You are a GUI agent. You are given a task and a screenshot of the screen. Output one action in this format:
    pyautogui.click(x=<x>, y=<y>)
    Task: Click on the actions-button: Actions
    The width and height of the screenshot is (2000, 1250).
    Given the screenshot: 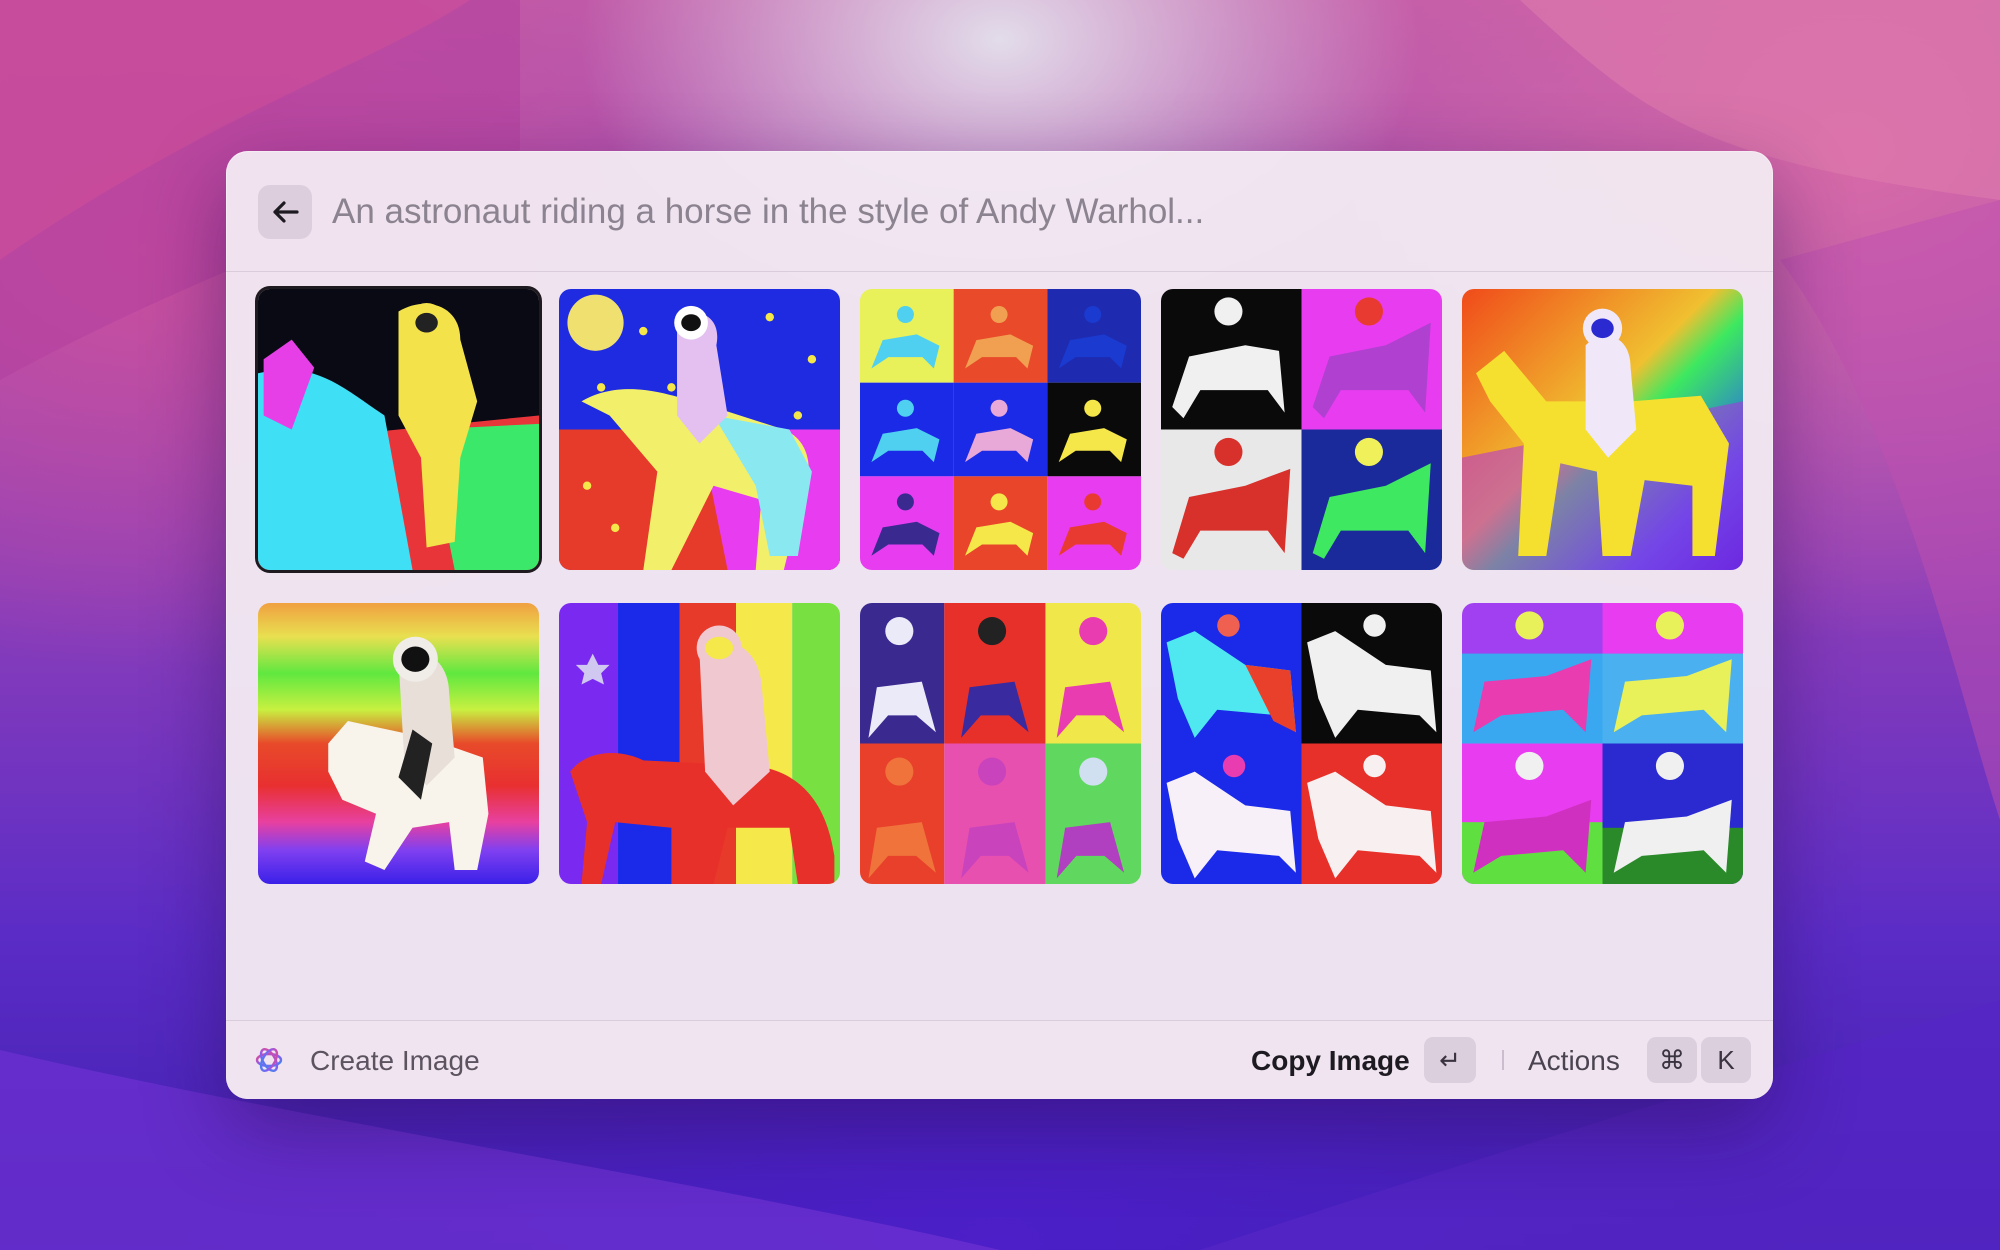 What is the action you would take?
    pyautogui.click(x=1574, y=1061)
    